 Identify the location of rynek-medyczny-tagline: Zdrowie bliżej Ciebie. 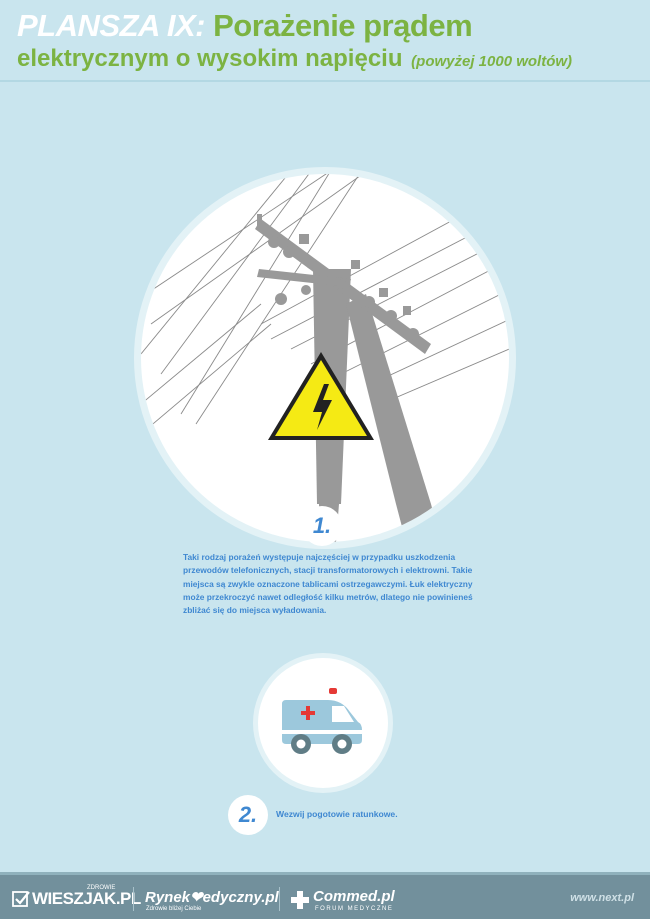
(174, 909).